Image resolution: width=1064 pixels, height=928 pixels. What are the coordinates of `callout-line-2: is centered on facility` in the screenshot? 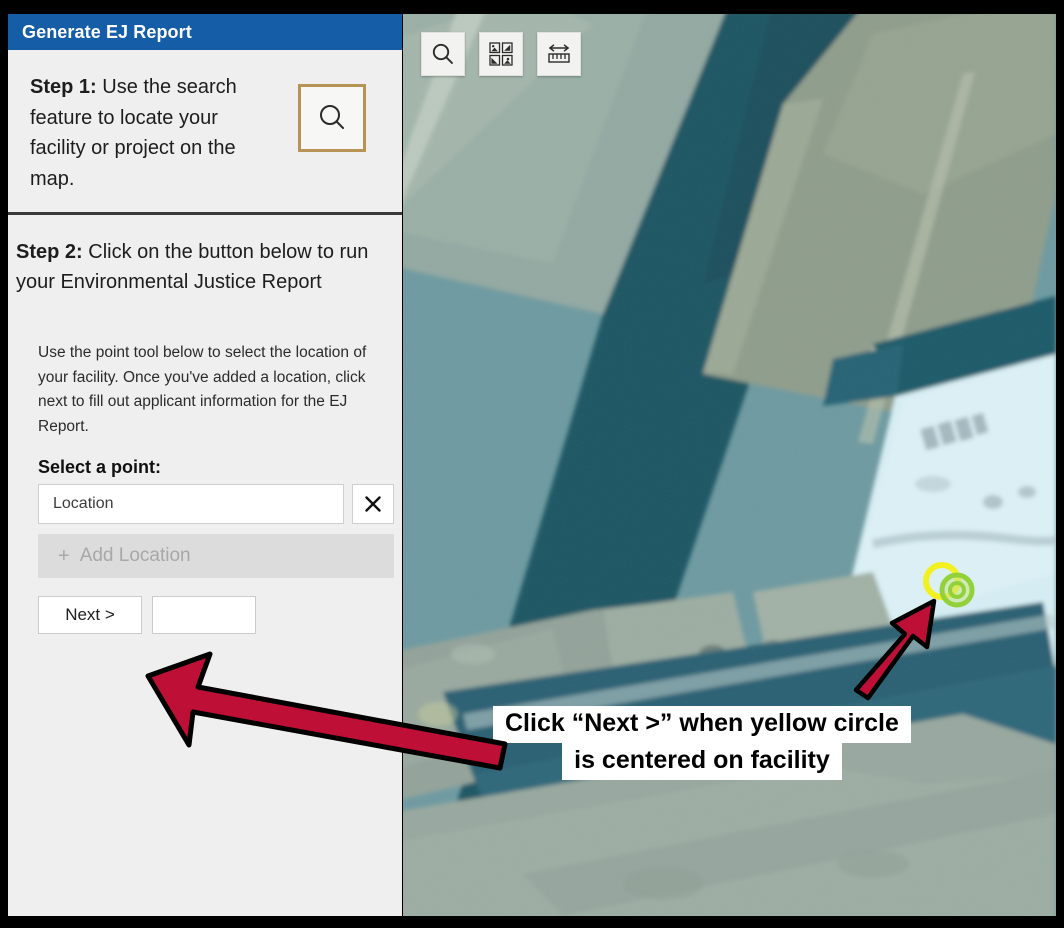 It's located at (702, 761).